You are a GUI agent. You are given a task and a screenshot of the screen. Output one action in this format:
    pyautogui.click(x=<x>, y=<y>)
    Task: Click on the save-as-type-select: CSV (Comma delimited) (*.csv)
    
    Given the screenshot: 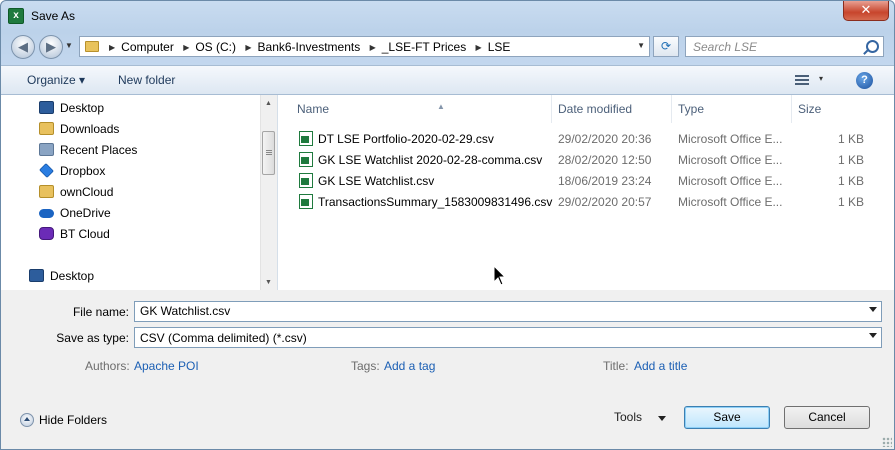 What is the action you would take?
    pyautogui.click(x=508, y=337)
    